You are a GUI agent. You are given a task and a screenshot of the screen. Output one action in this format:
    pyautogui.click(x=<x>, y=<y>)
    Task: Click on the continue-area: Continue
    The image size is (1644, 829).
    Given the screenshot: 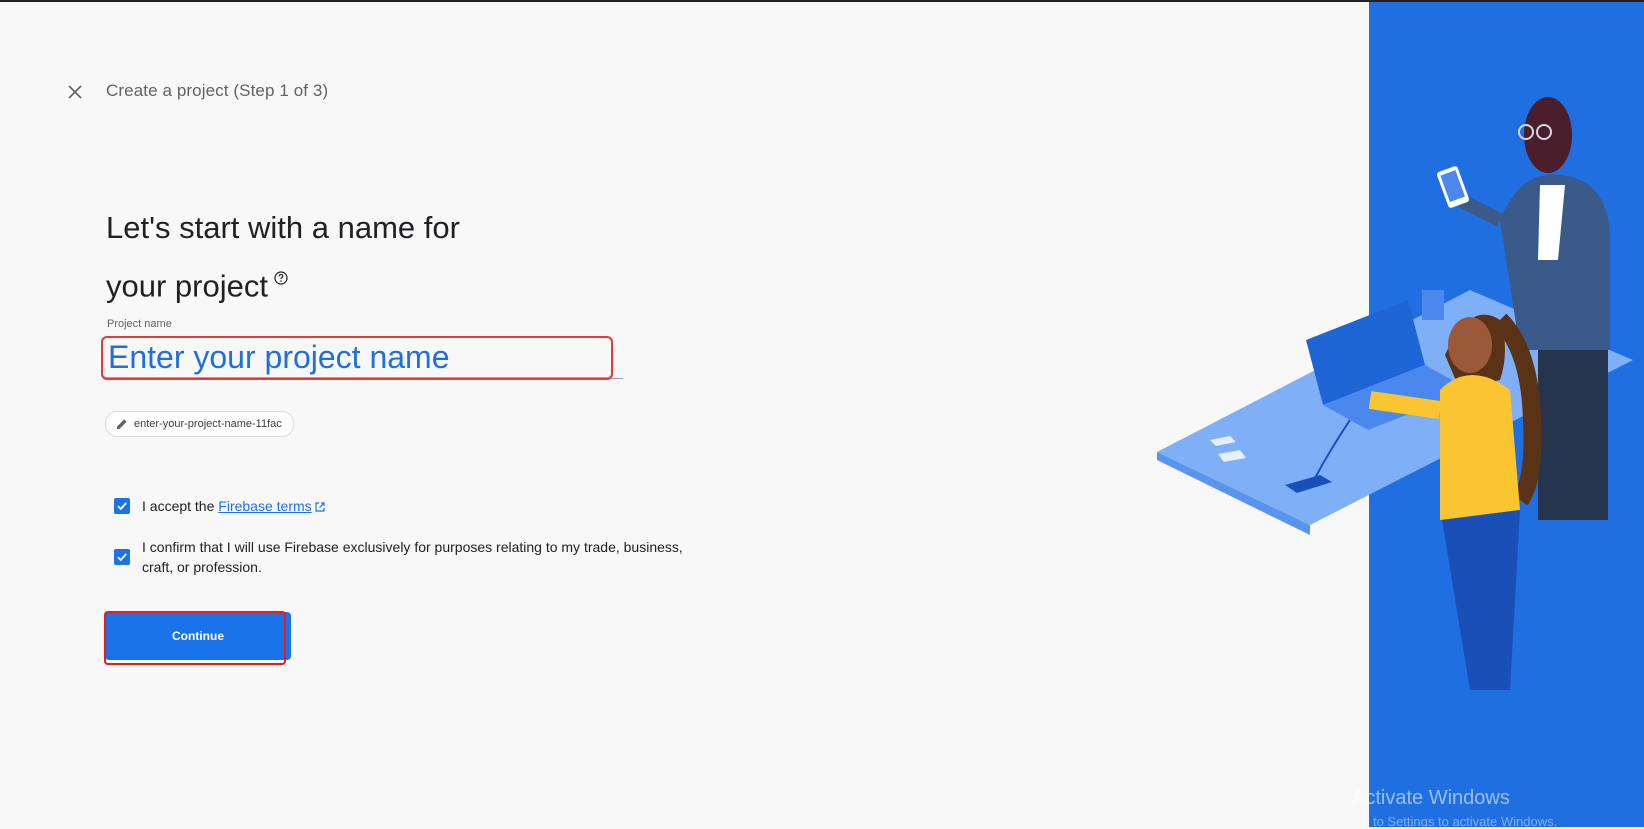 What is the action you would take?
    pyautogui.click(x=197, y=638)
    